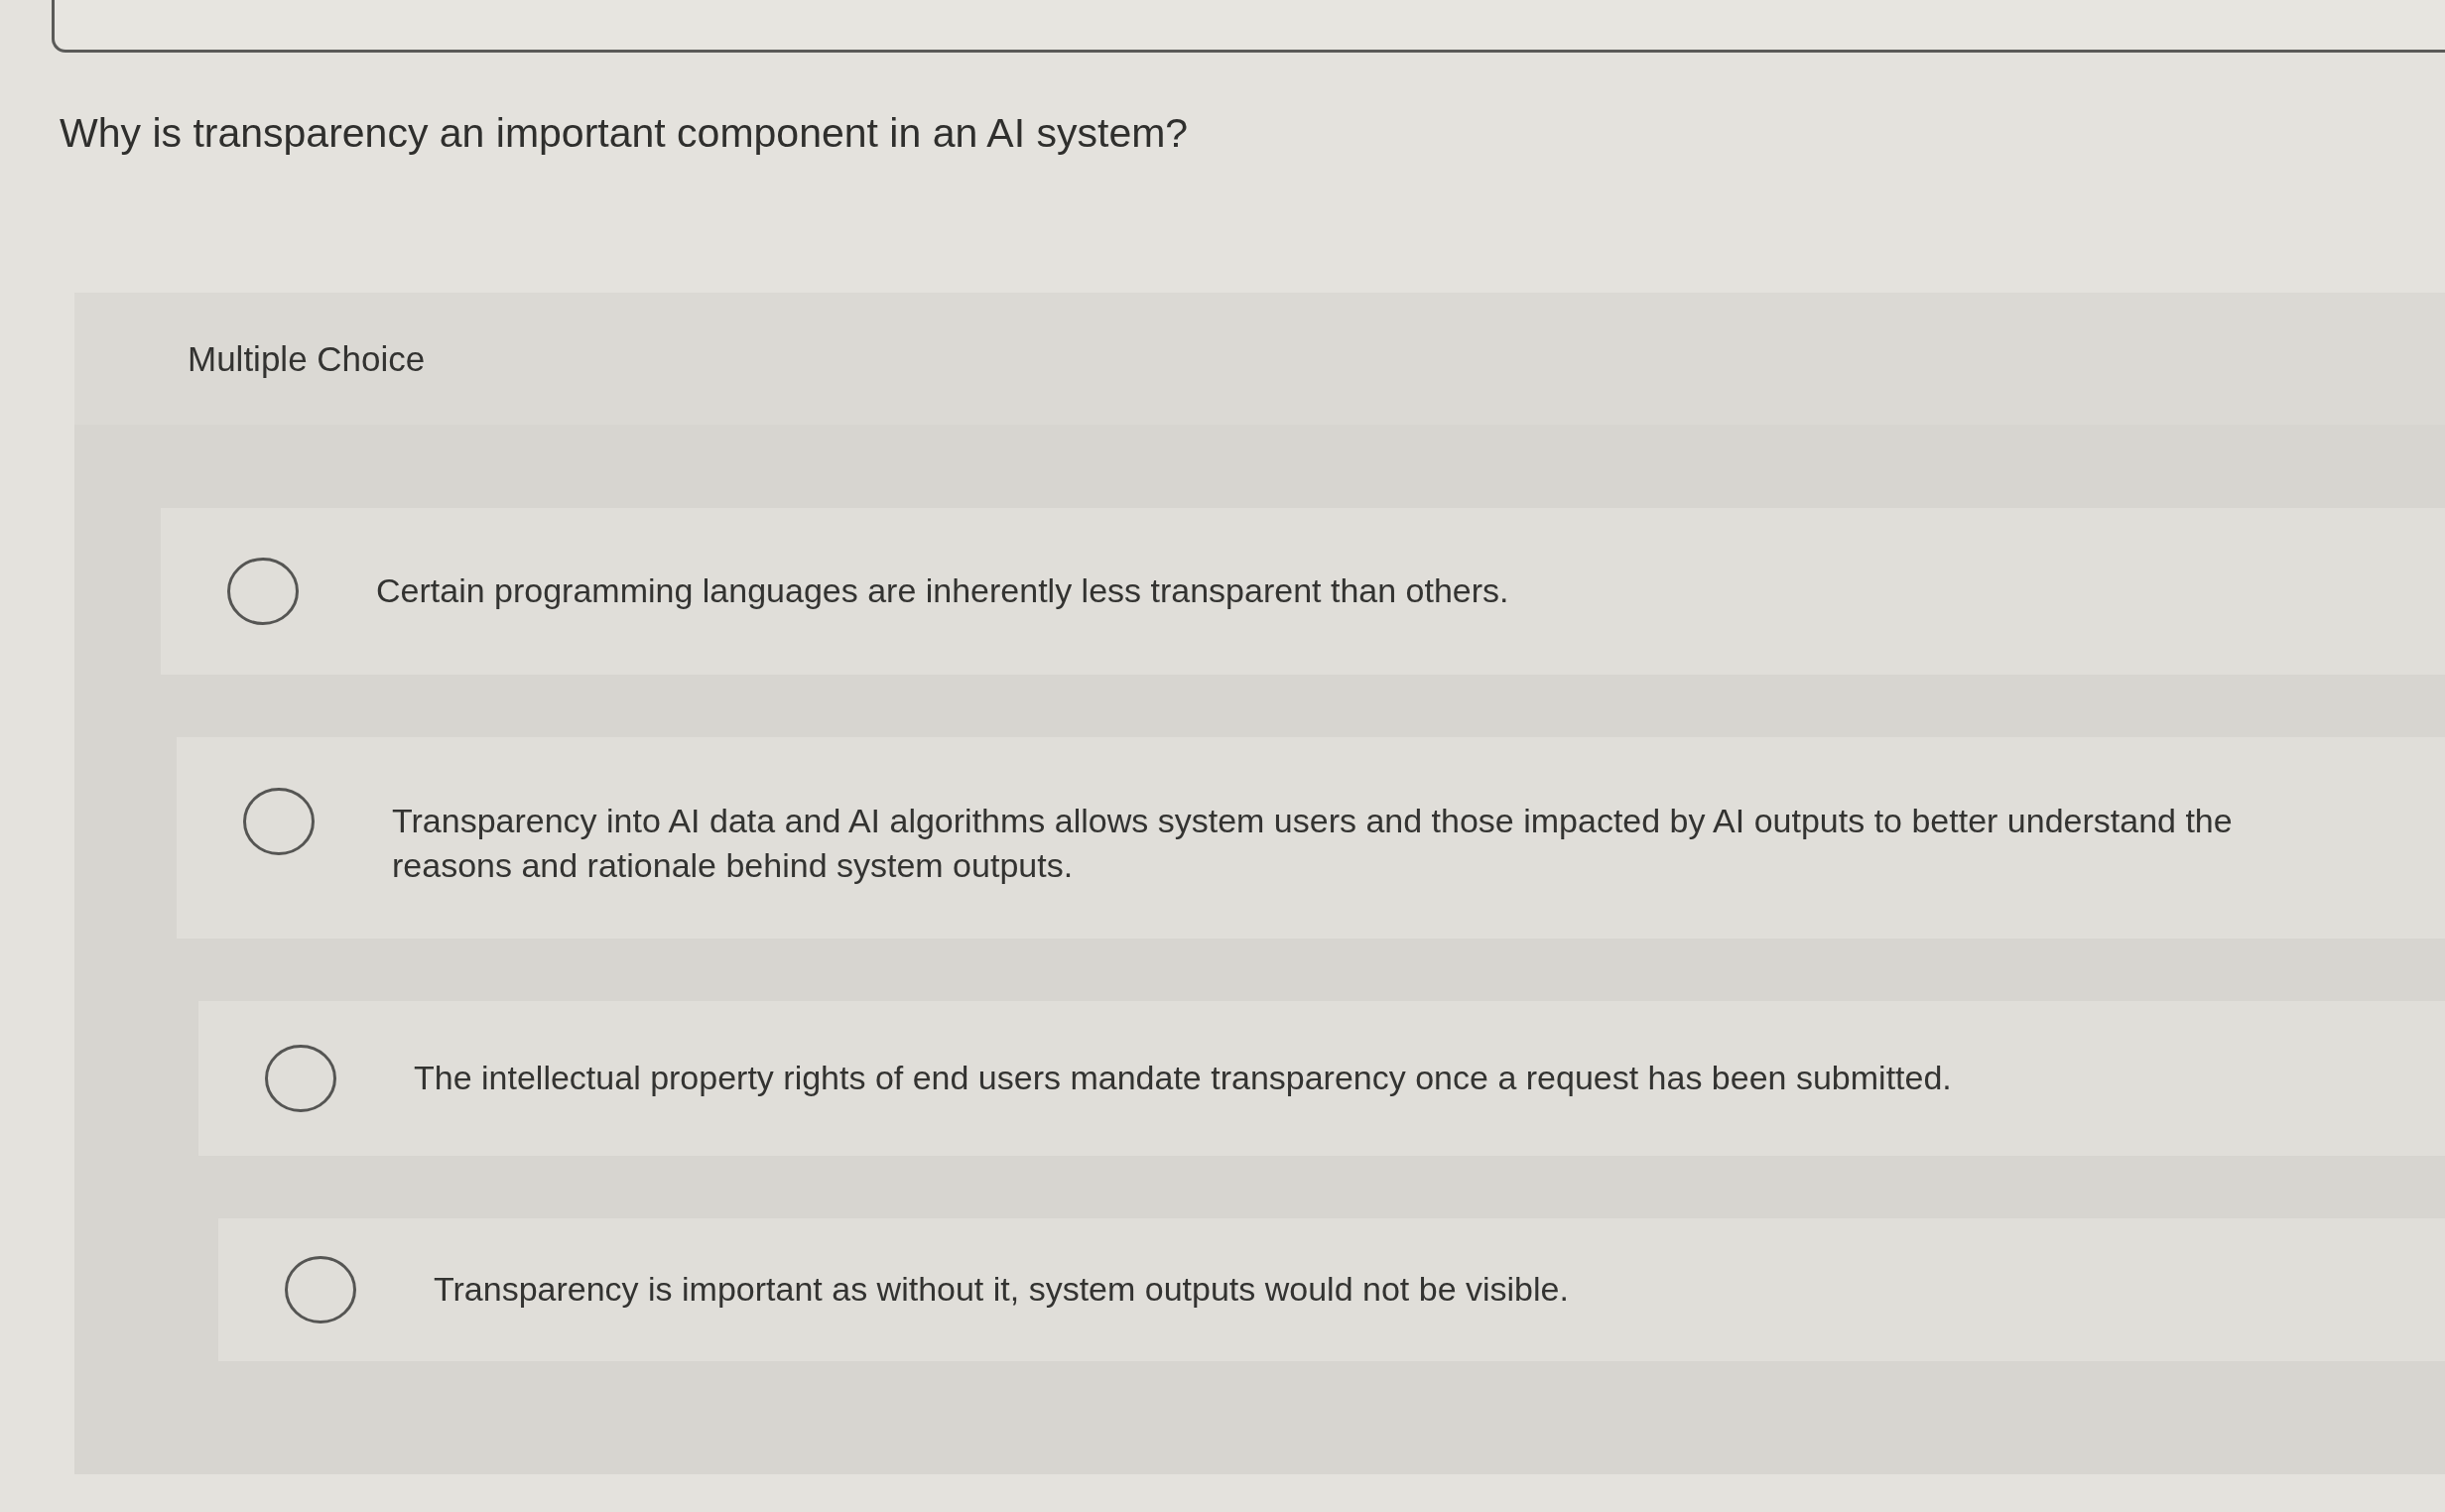 Image resolution: width=2445 pixels, height=1512 pixels. I want to click on question-text: Why is transparency an important component in an AI system?, so click(624, 133).